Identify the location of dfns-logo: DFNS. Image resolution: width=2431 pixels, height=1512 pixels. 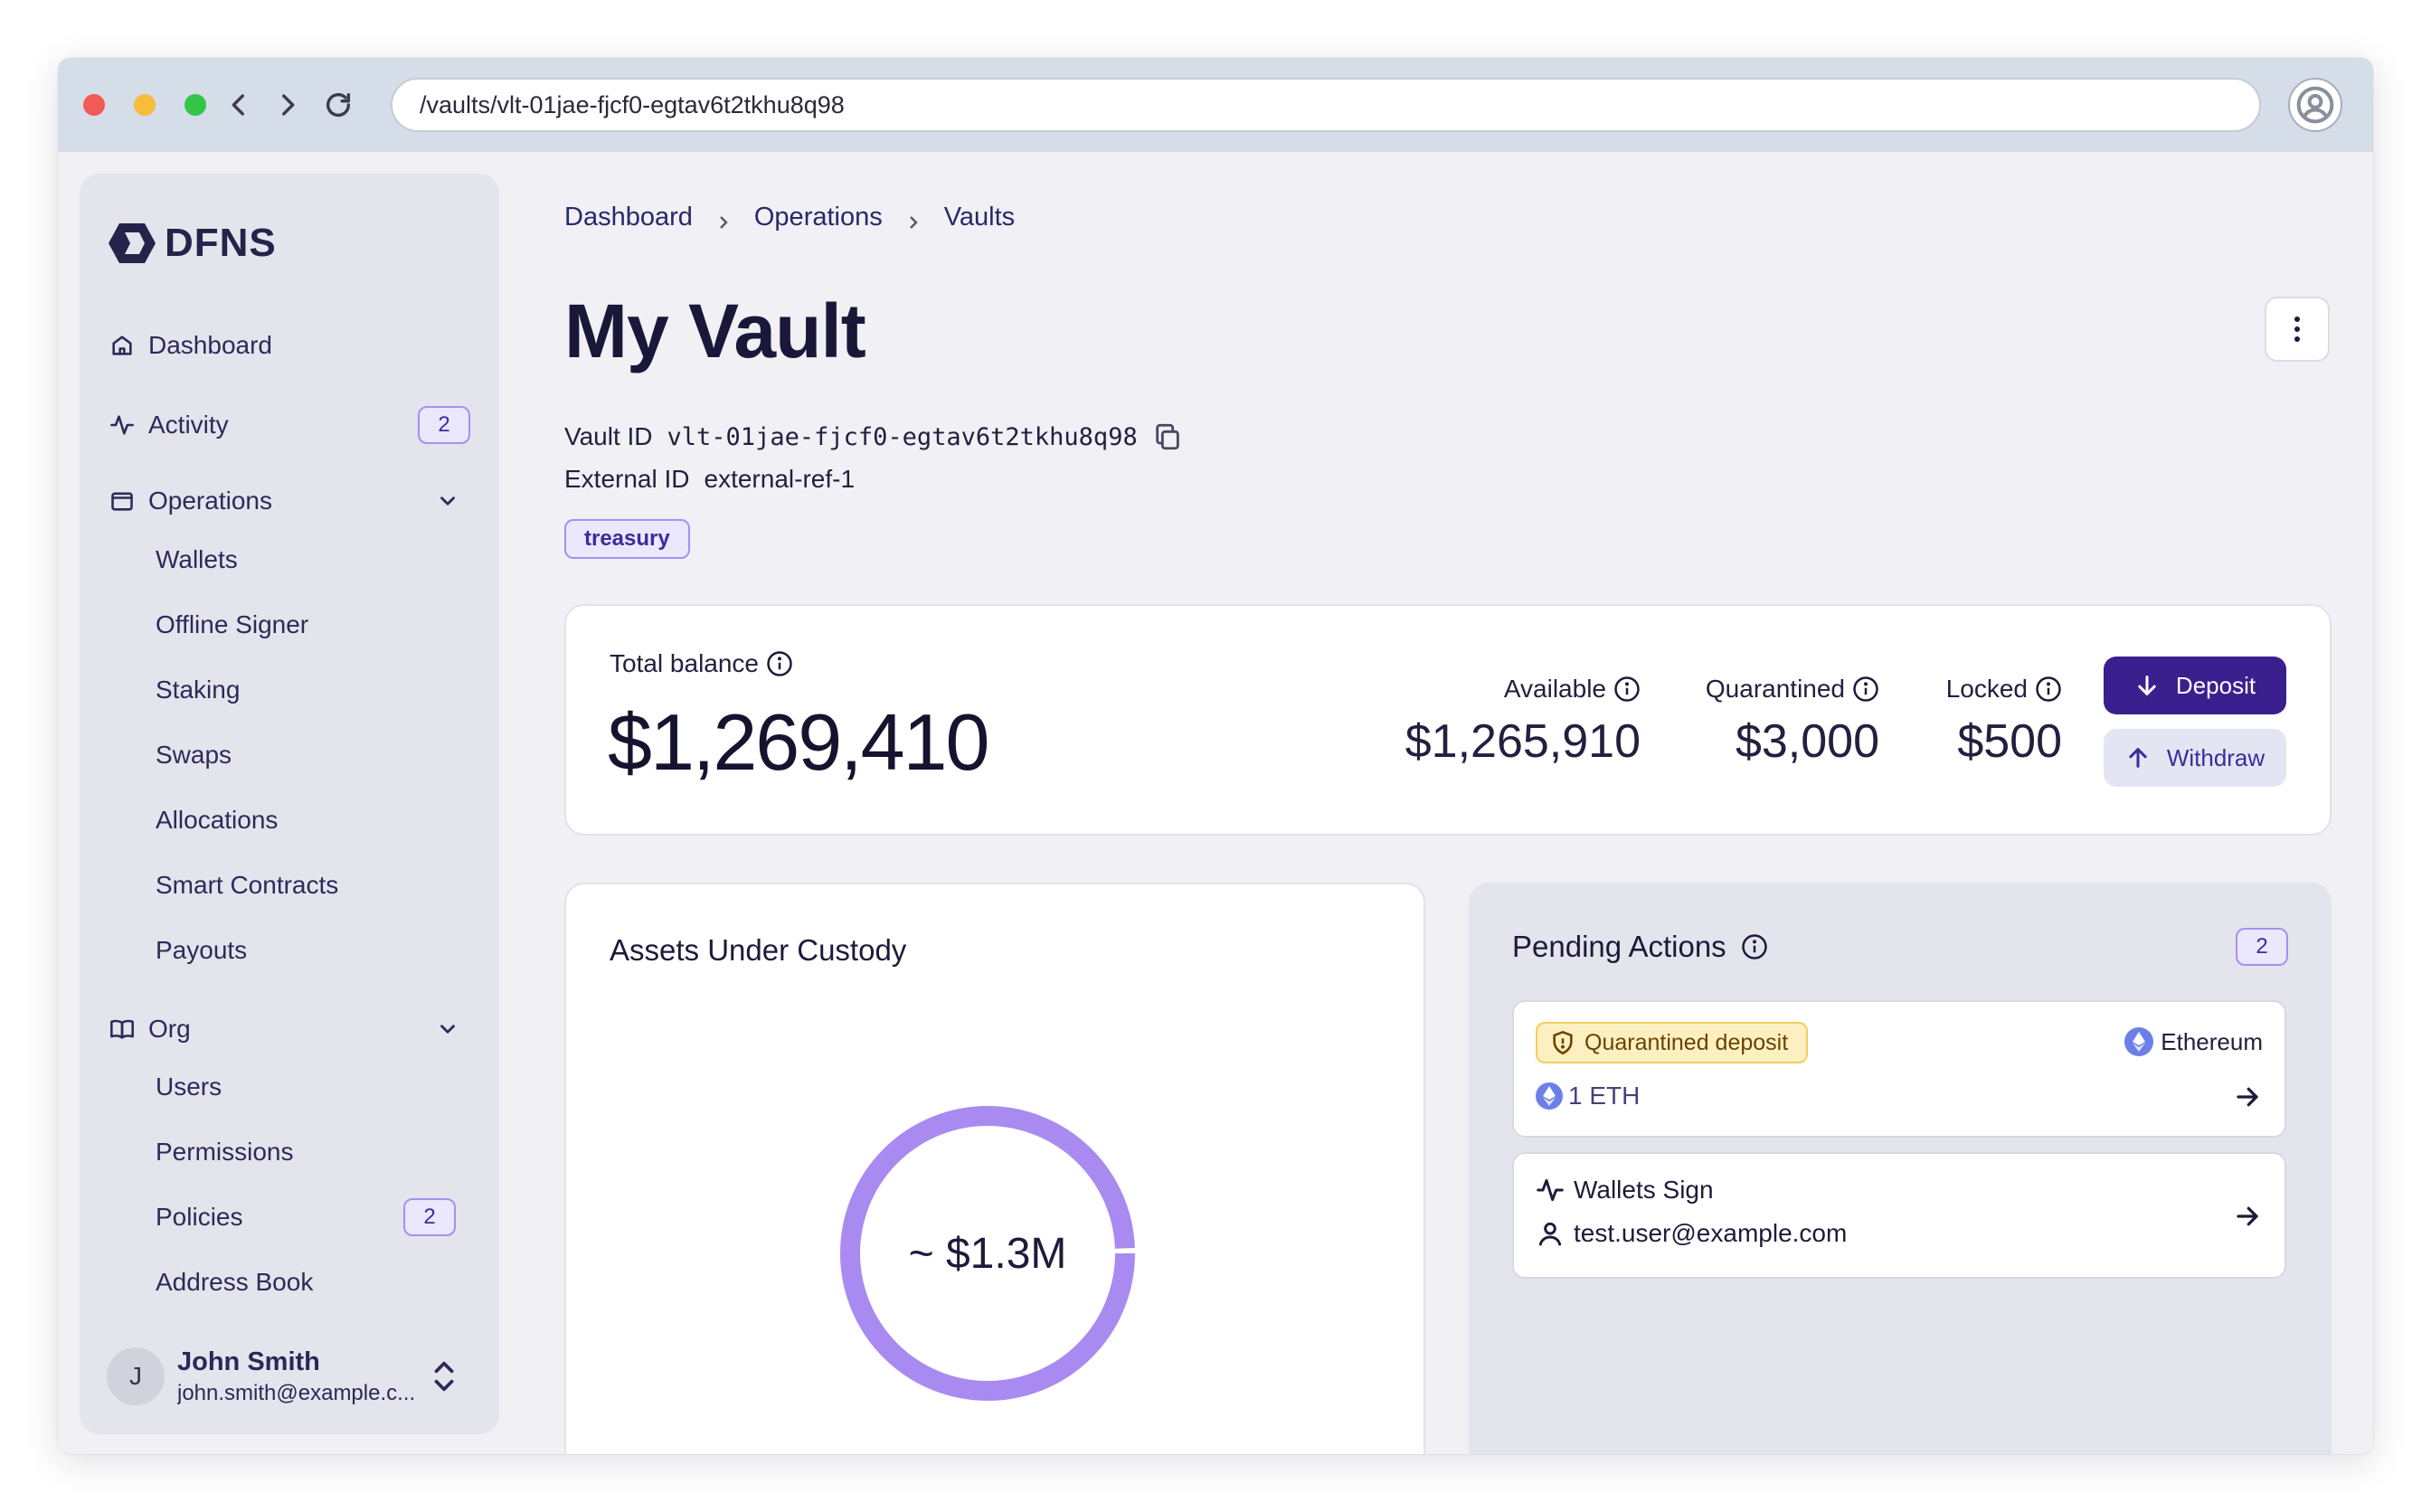
(192, 243).